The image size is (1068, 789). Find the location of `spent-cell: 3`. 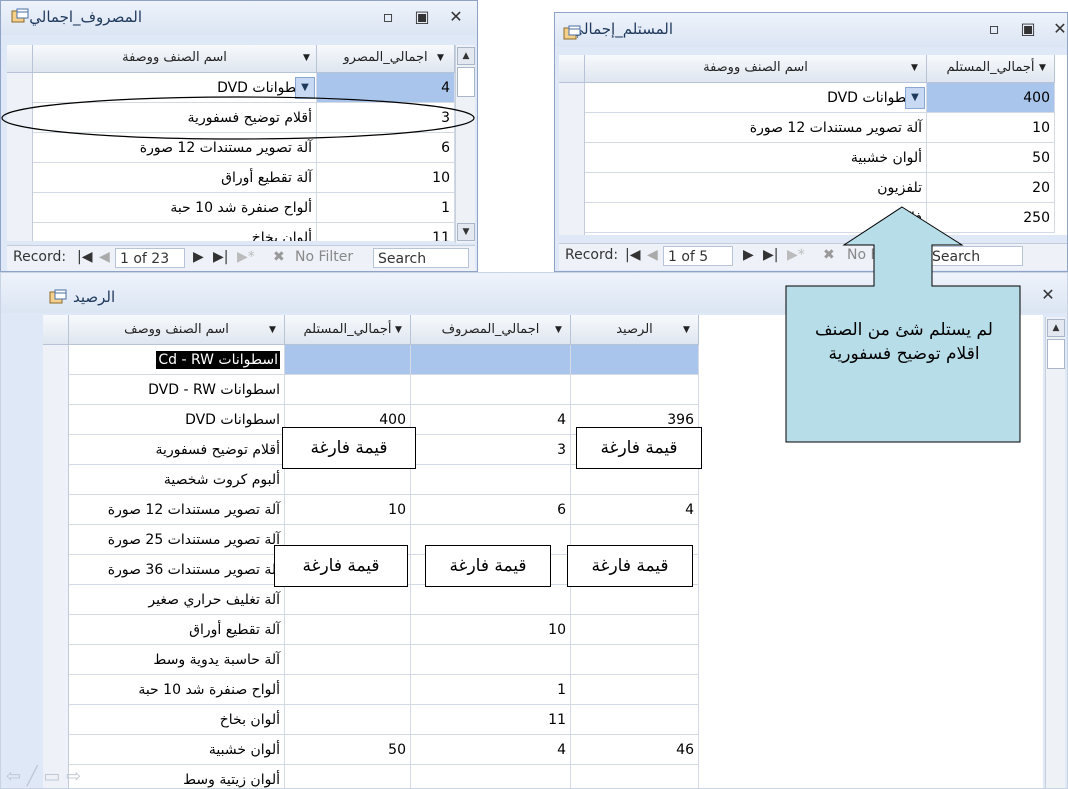

spent-cell: 3 is located at coordinates (491, 450).